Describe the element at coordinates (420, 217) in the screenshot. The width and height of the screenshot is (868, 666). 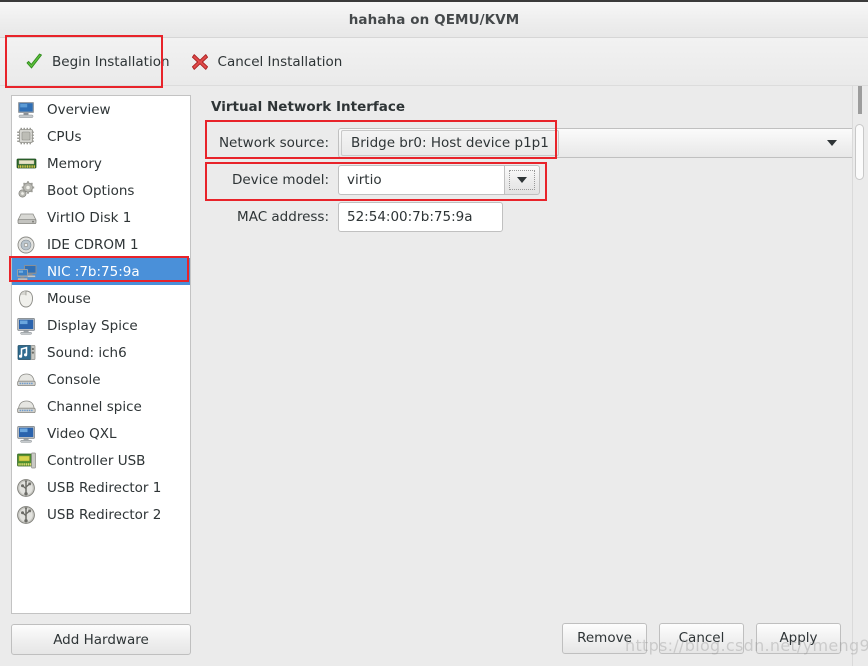
I see `mac-address-input: 52:54:00:7b:75:9a` at that location.